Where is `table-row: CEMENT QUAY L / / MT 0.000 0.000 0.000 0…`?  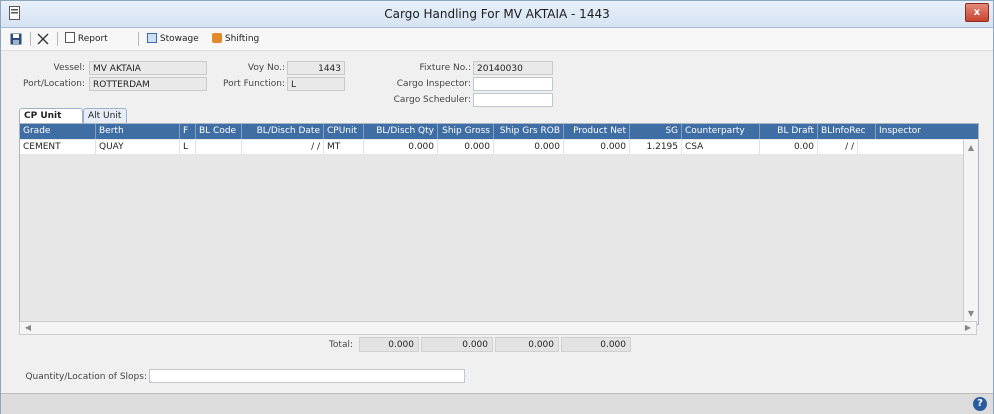
table-row: CEMENT QUAY L / / MT 0.000 0.000 0.000 0… is located at coordinates (499, 147).